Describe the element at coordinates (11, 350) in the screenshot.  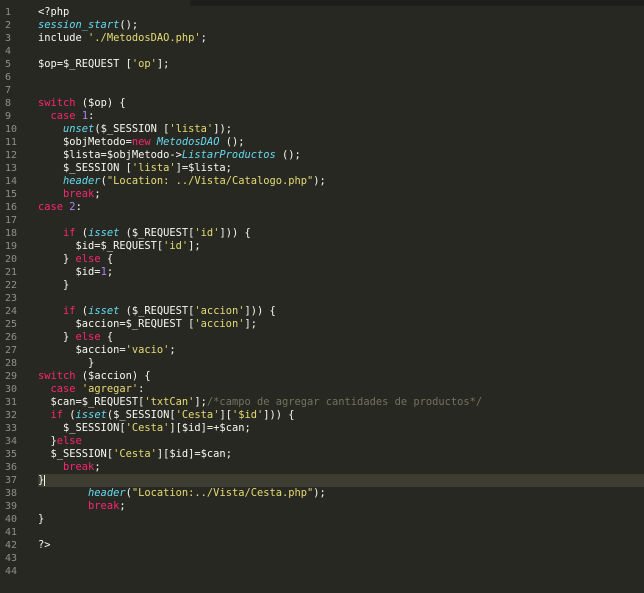
I see `line-number: 27` at that location.